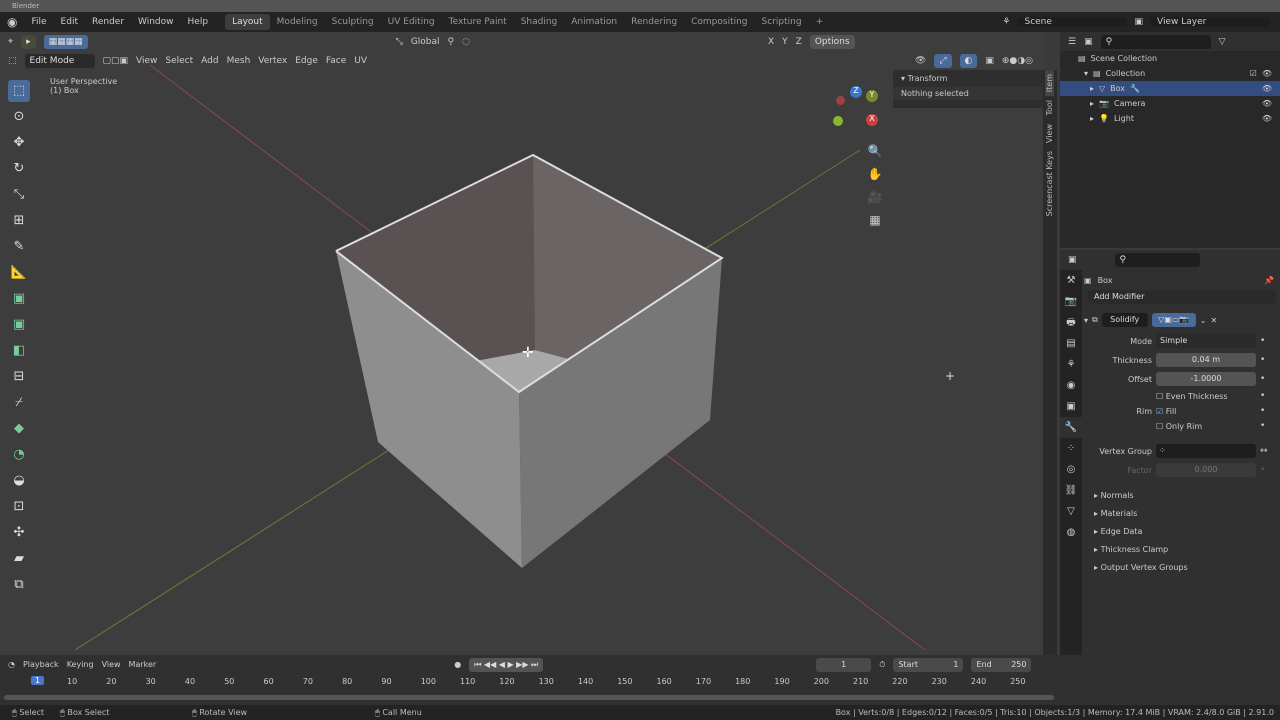  What do you see at coordinates (28, 41) in the screenshot?
I see `select-tool-icon: ▸` at bounding box center [28, 41].